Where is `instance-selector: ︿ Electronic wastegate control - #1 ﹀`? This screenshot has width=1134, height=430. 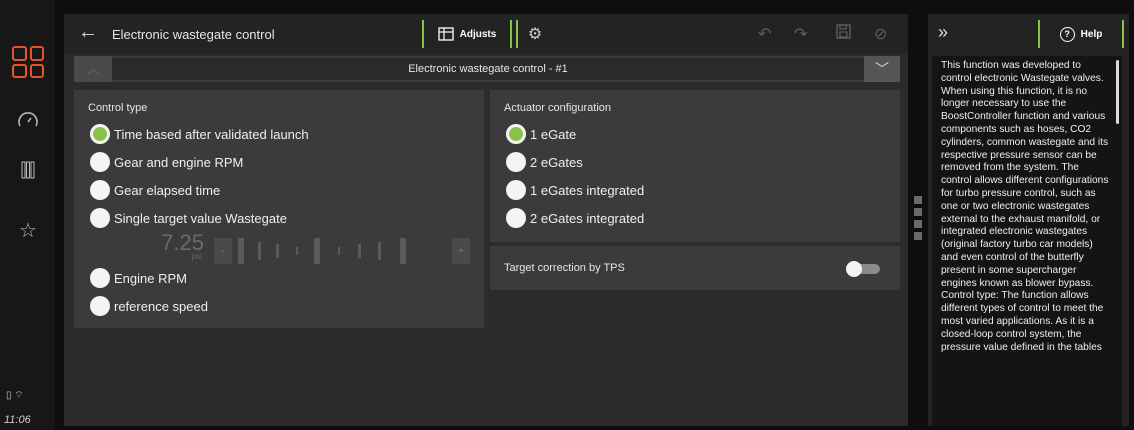 instance-selector: ︿ Electronic wastegate control - #1 ﹀ is located at coordinates (487, 69).